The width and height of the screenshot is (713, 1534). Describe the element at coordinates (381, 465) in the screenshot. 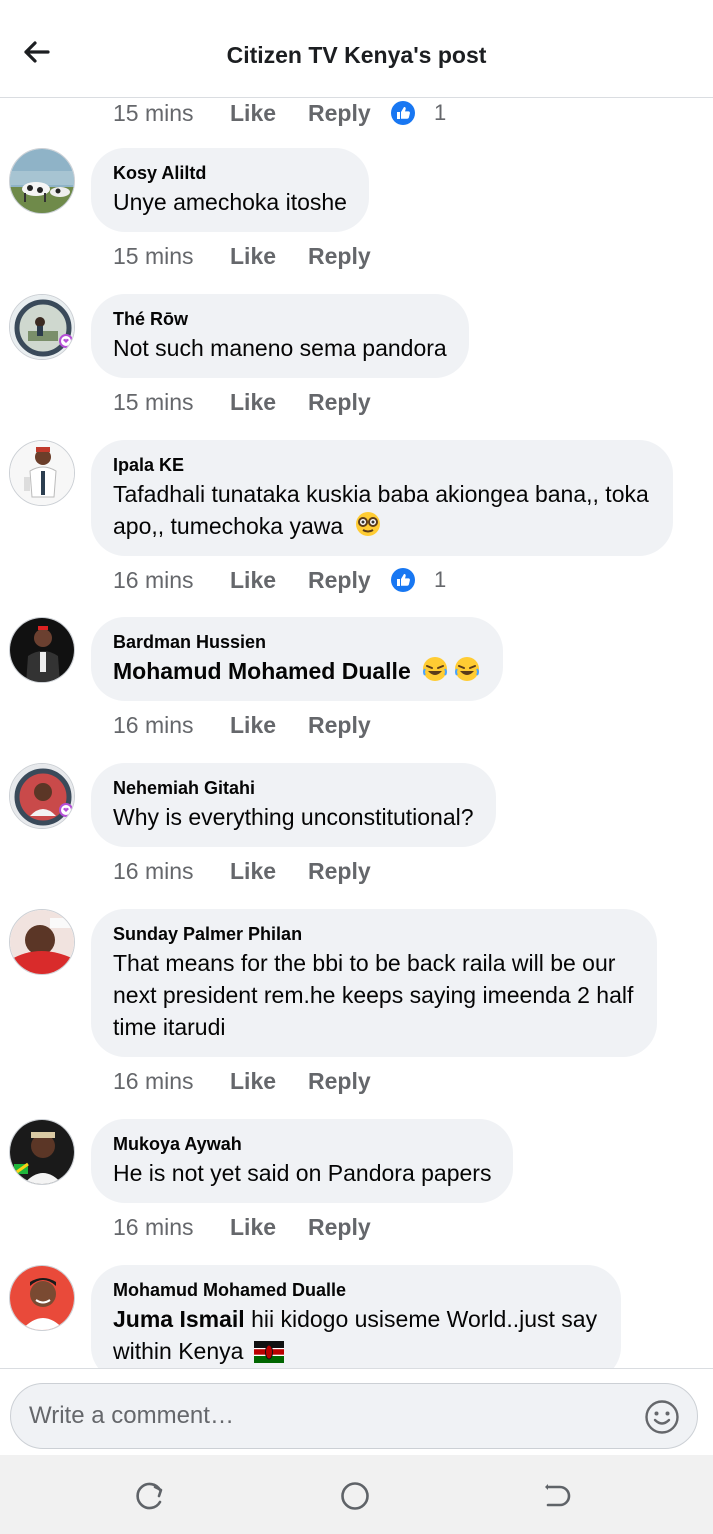

I see `commenter-name: Ipala KE` at that location.